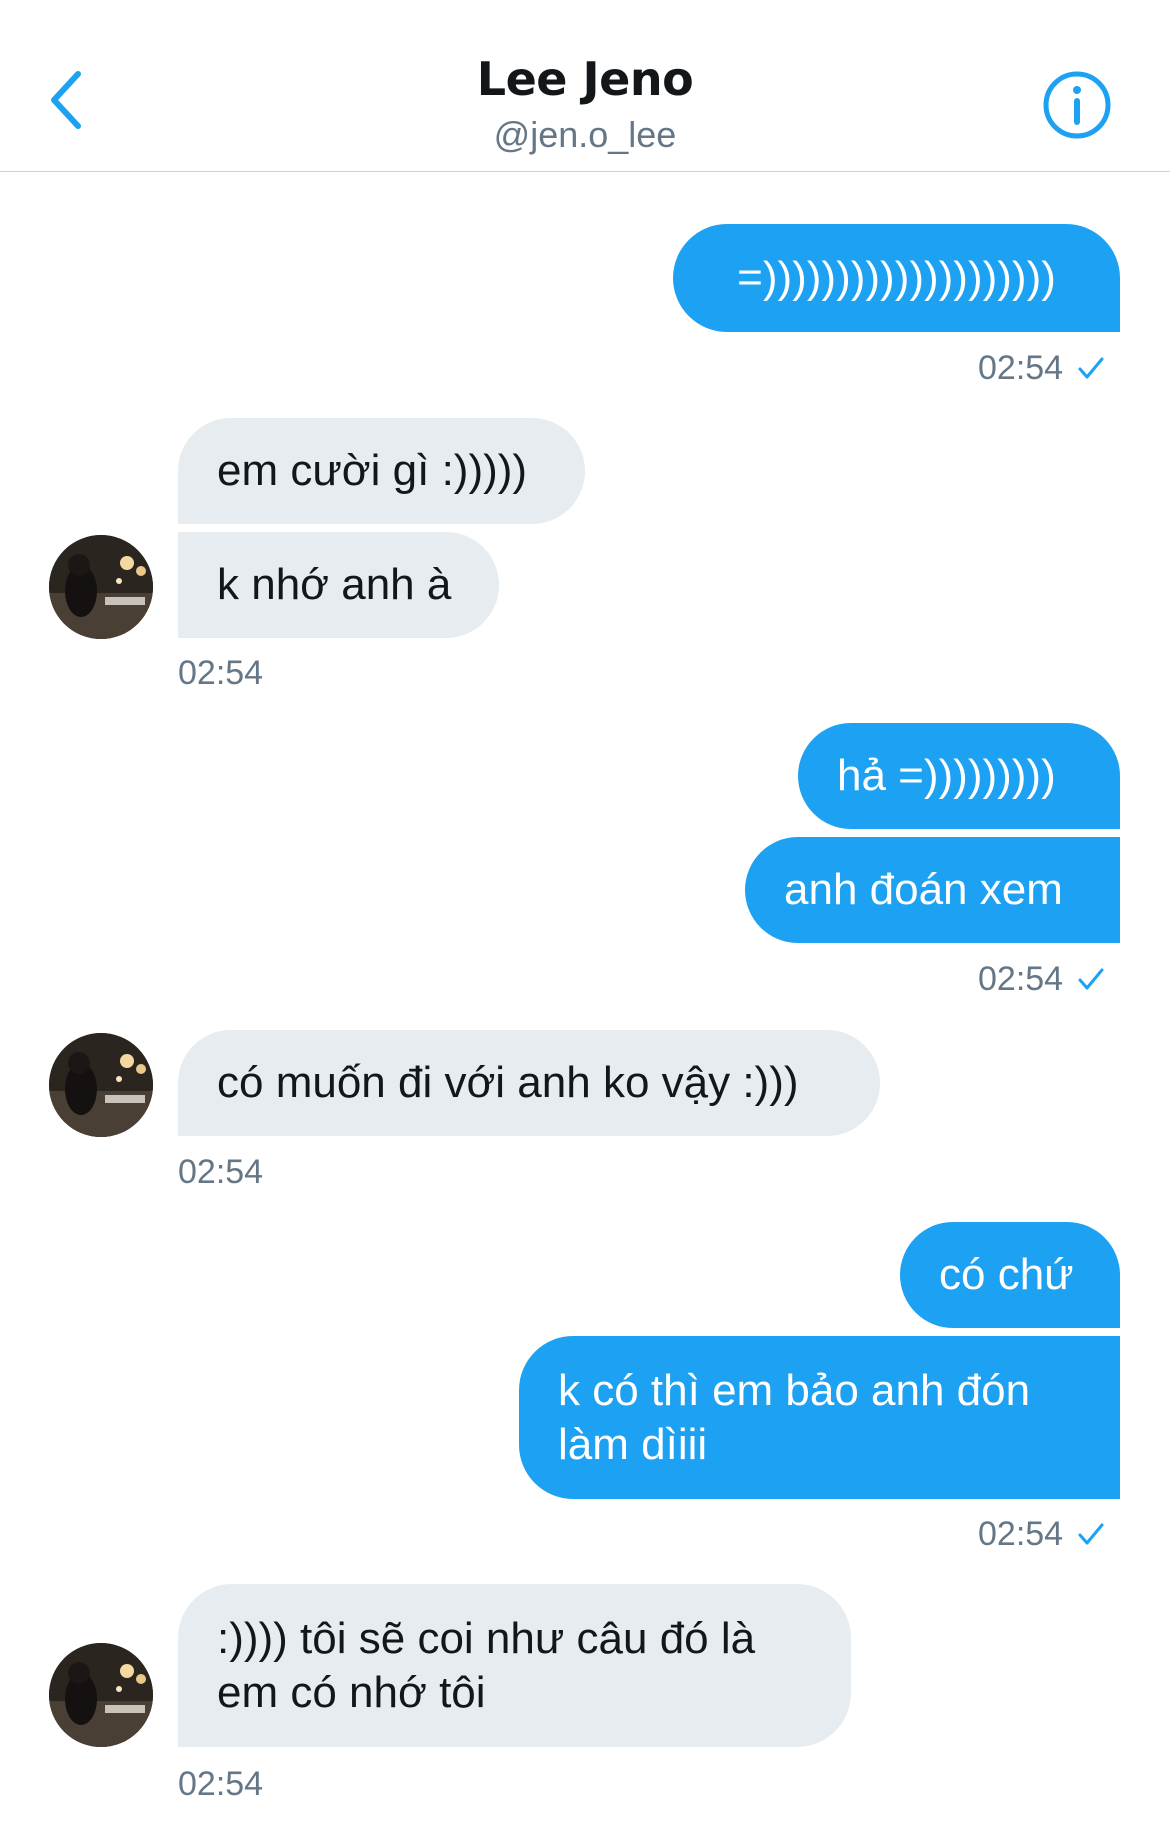 This screenshot has height=1835, width=1170. Describe the element at coordinates (372, 470) in the screenshot. I see `message-text: em cười gì :)))))` at that location.